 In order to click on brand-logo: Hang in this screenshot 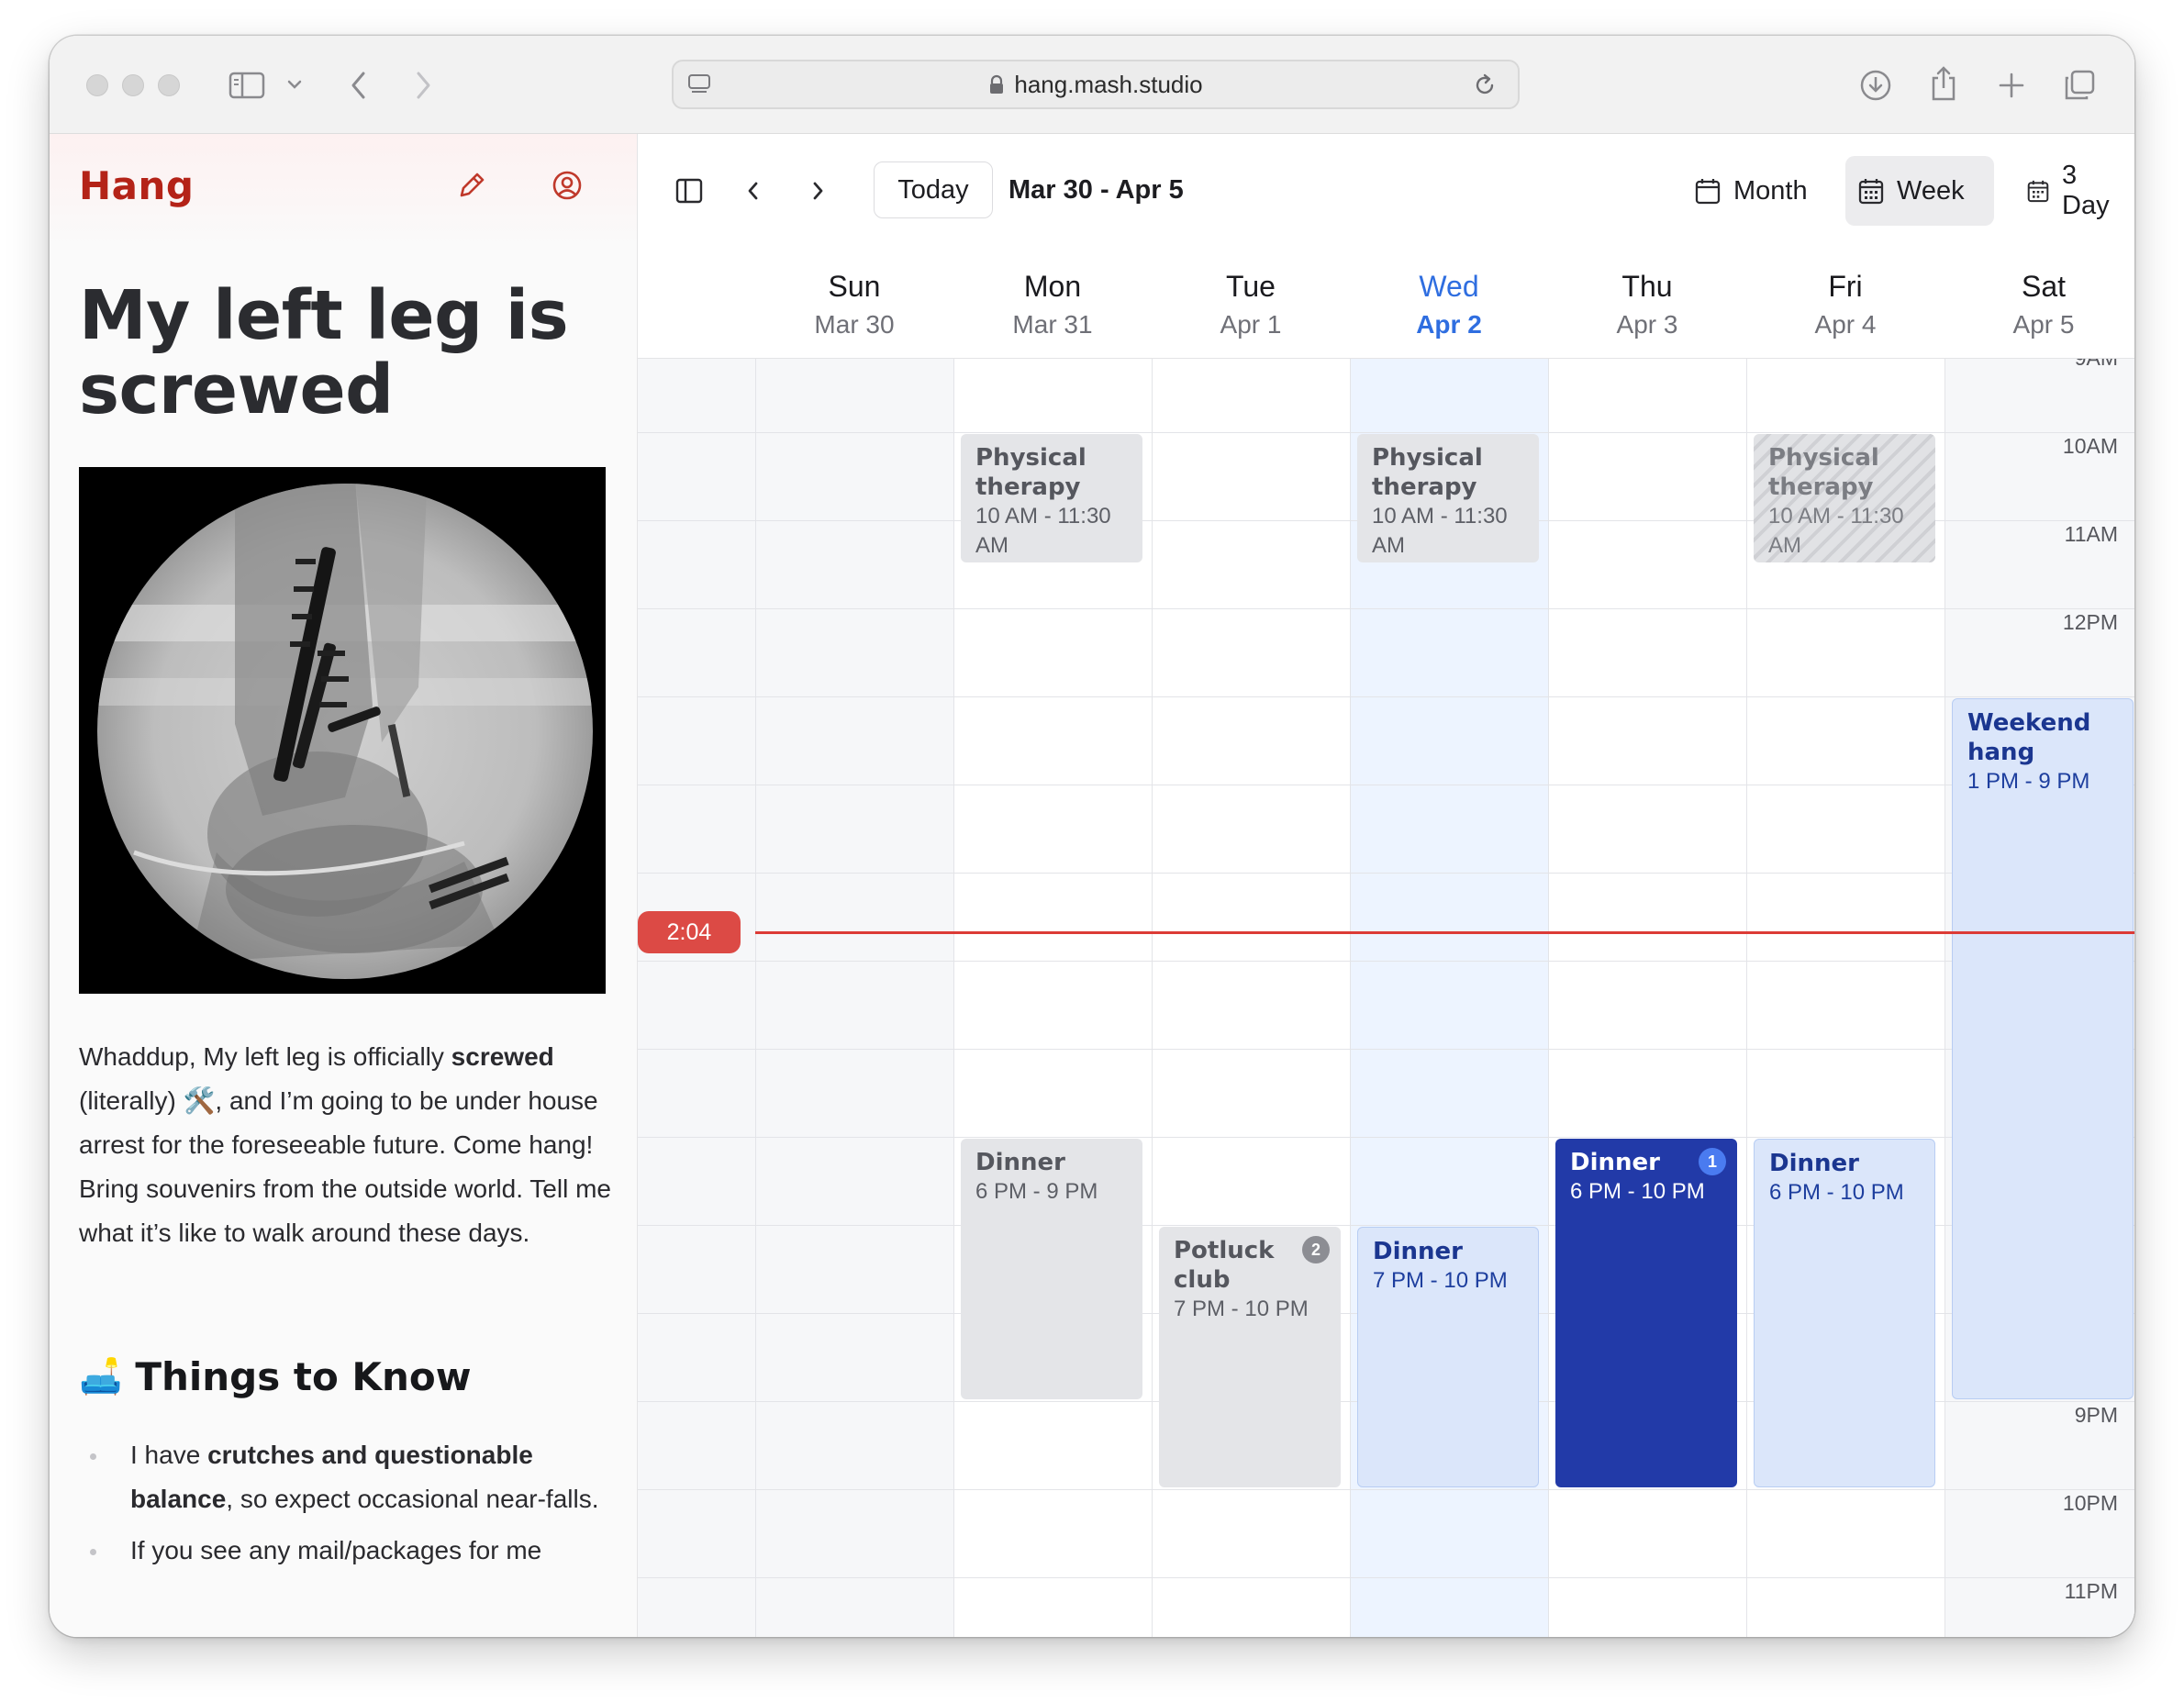, I will do `click(136, 185)`.